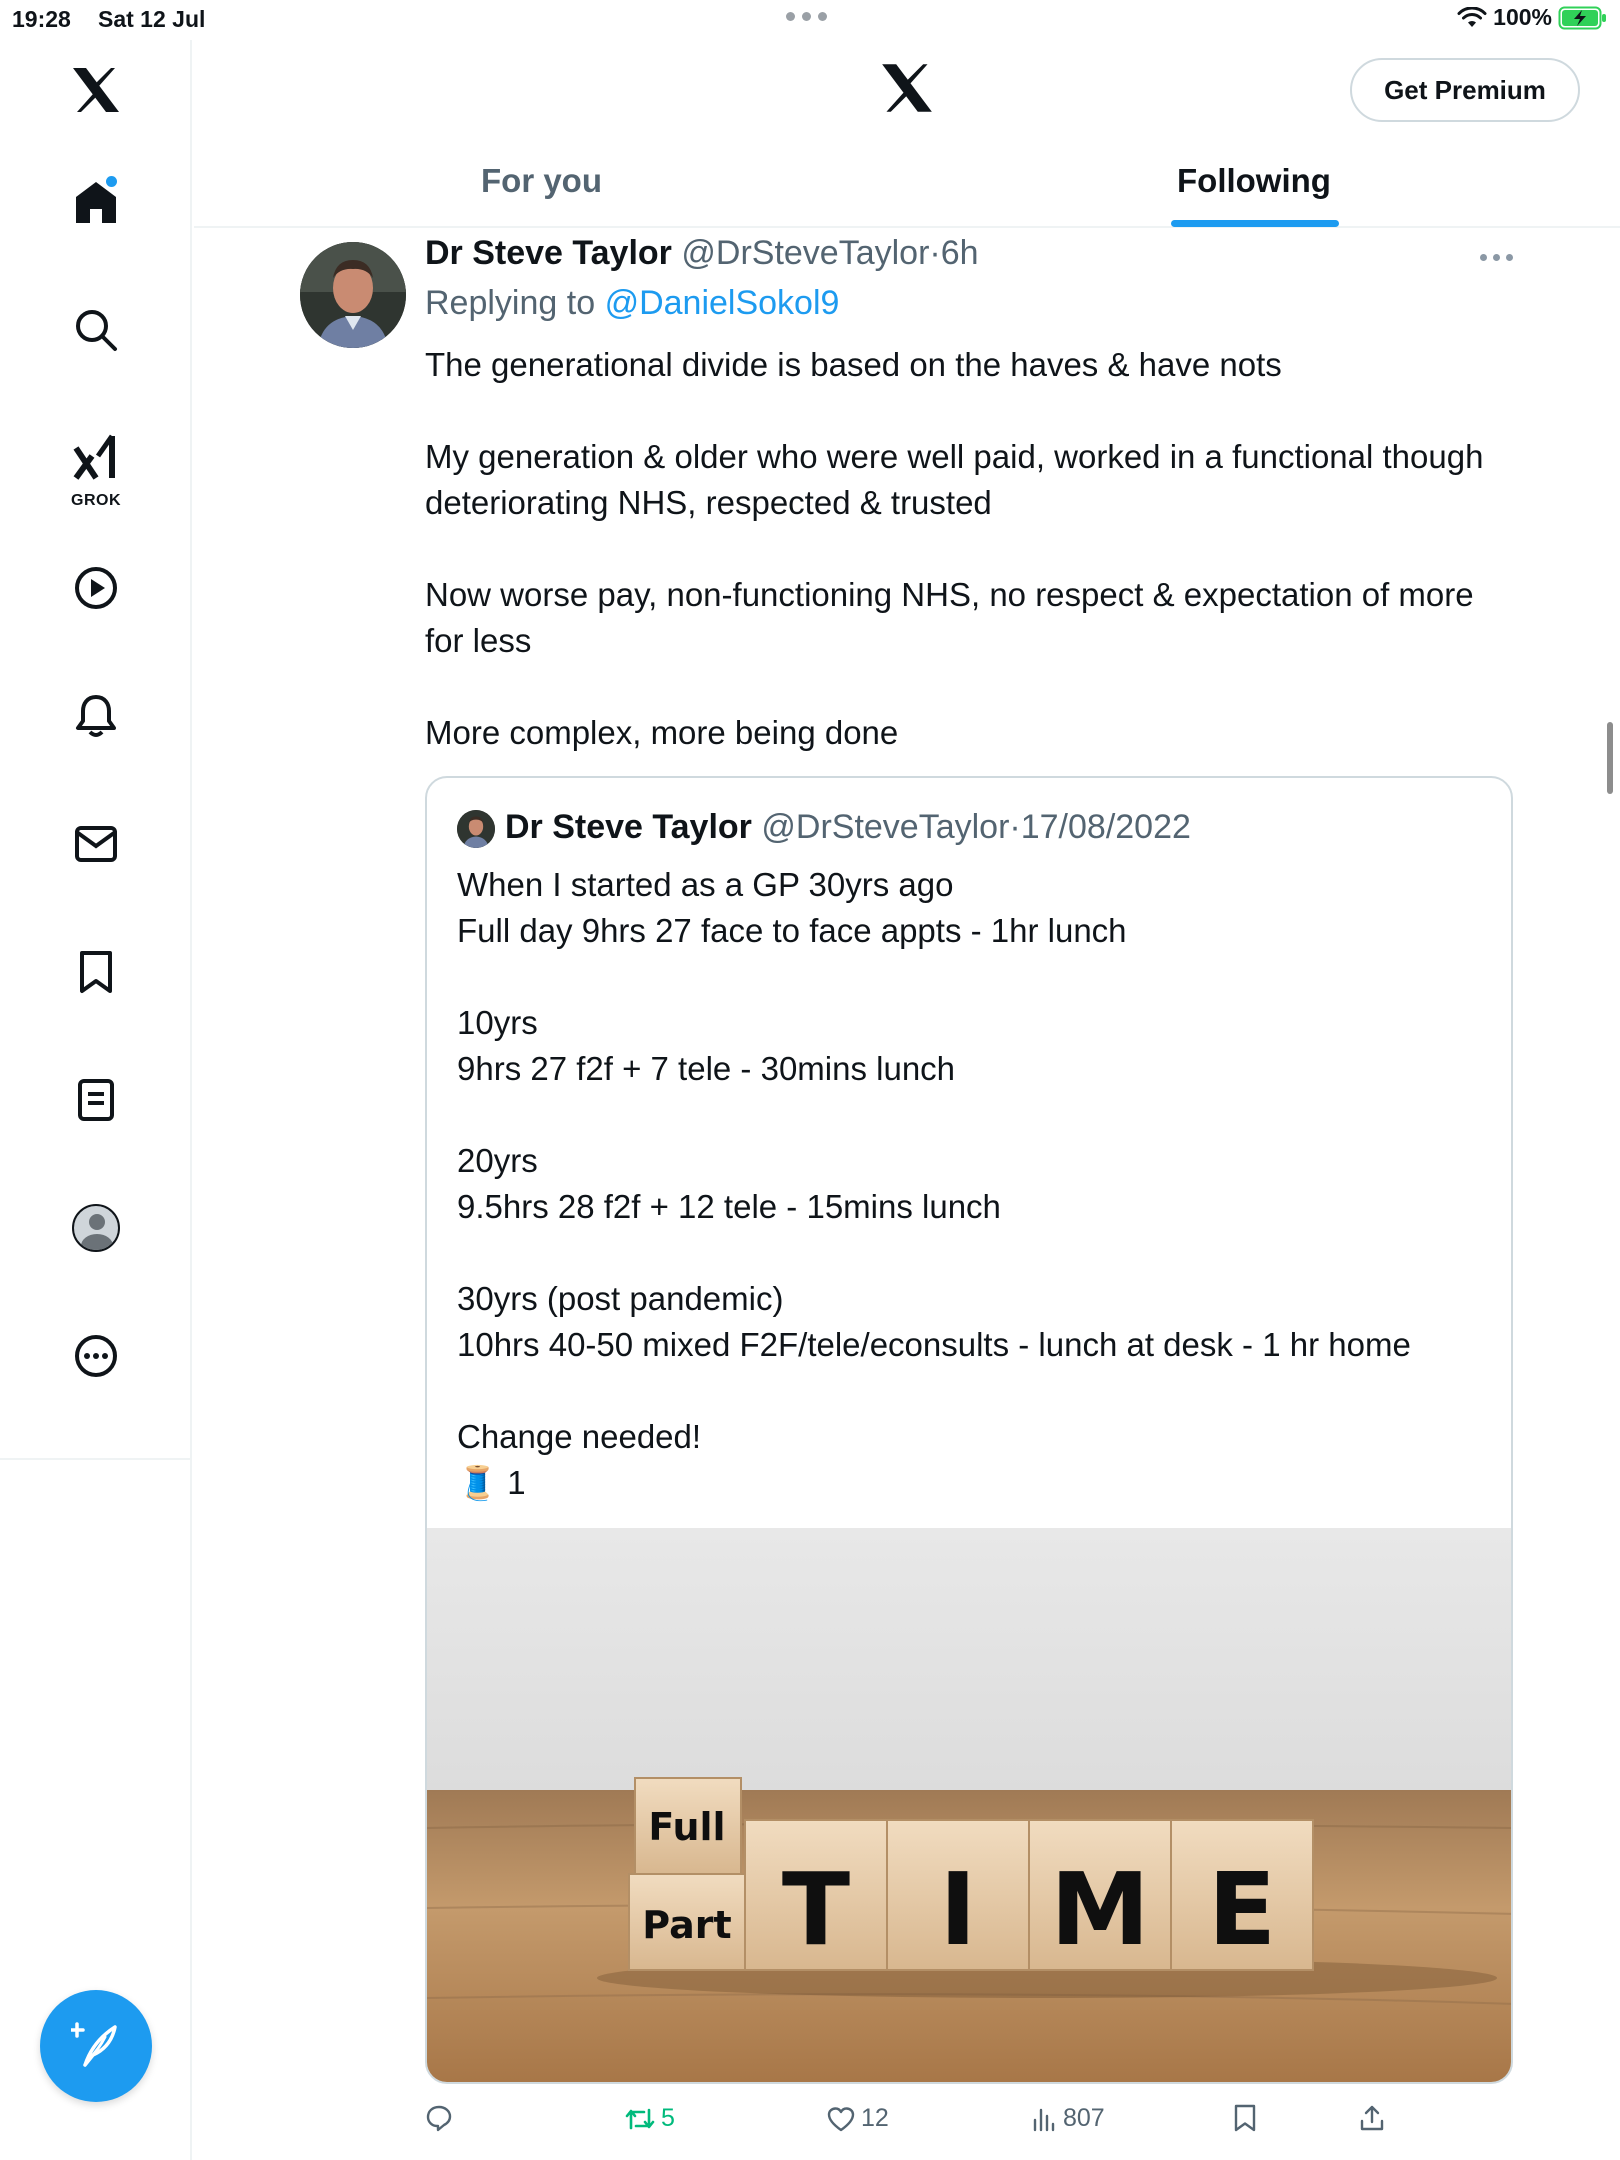  Describe the element at coordinates (686, 1925) in the screenshot. I see `block-word-part: Part` at that location.